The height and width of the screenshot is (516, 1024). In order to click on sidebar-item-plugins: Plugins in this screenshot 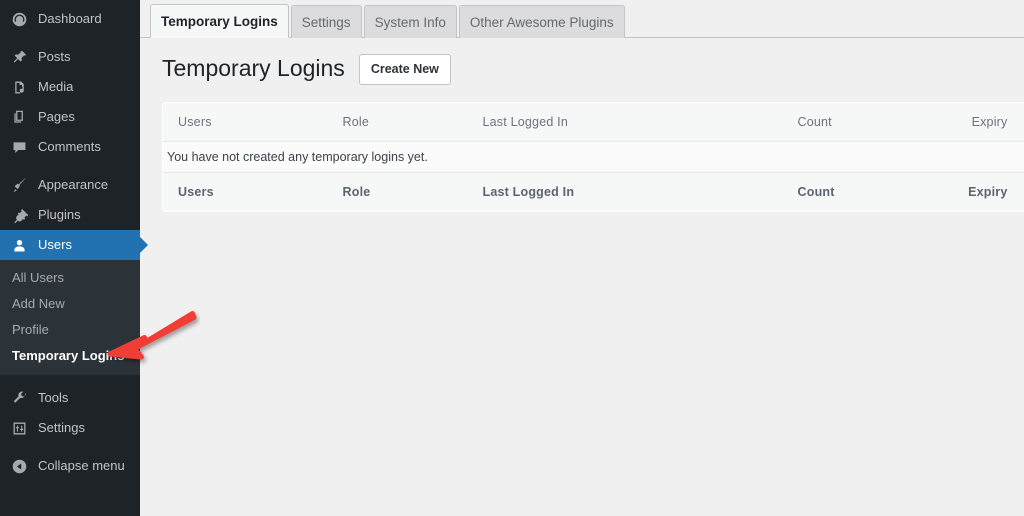, I will do `click(70, 215)`.